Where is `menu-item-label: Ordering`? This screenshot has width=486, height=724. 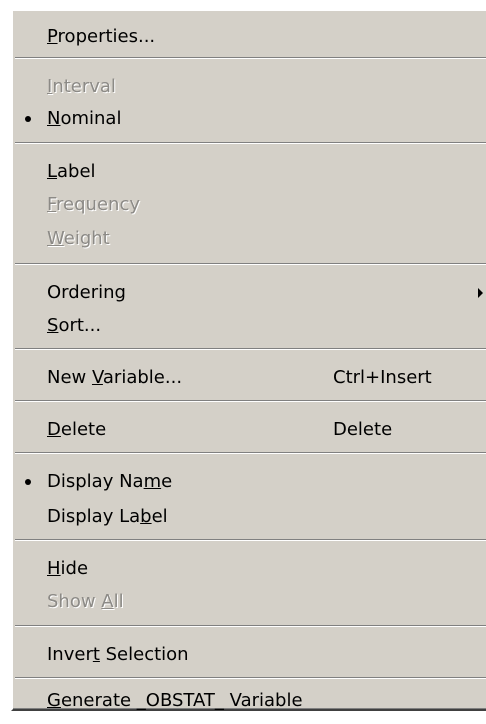
menu-item-label: Ordering is located at coordinates (86, 292).